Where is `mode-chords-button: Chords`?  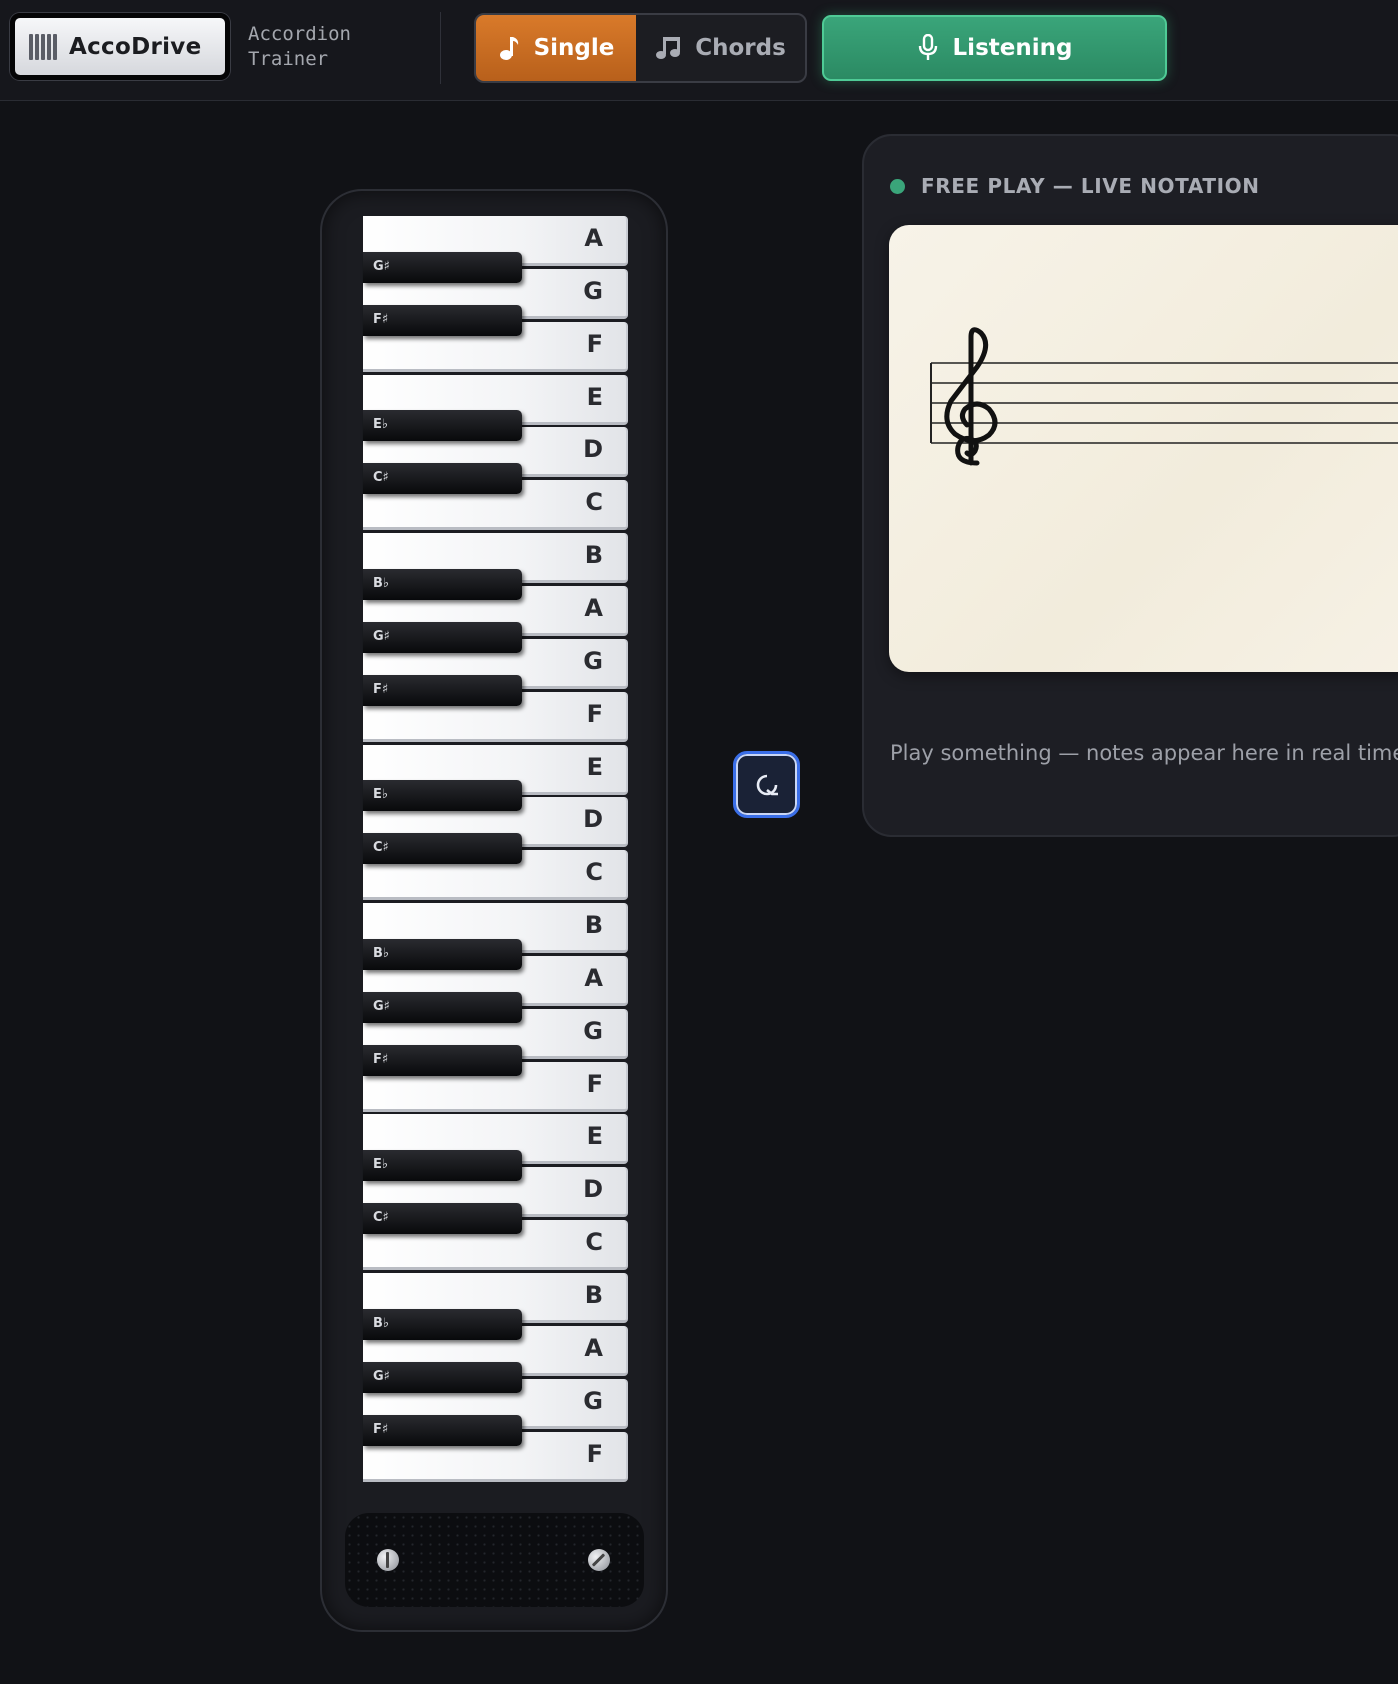
mode-chords-button: Chords is located at coordinates (720, 48).